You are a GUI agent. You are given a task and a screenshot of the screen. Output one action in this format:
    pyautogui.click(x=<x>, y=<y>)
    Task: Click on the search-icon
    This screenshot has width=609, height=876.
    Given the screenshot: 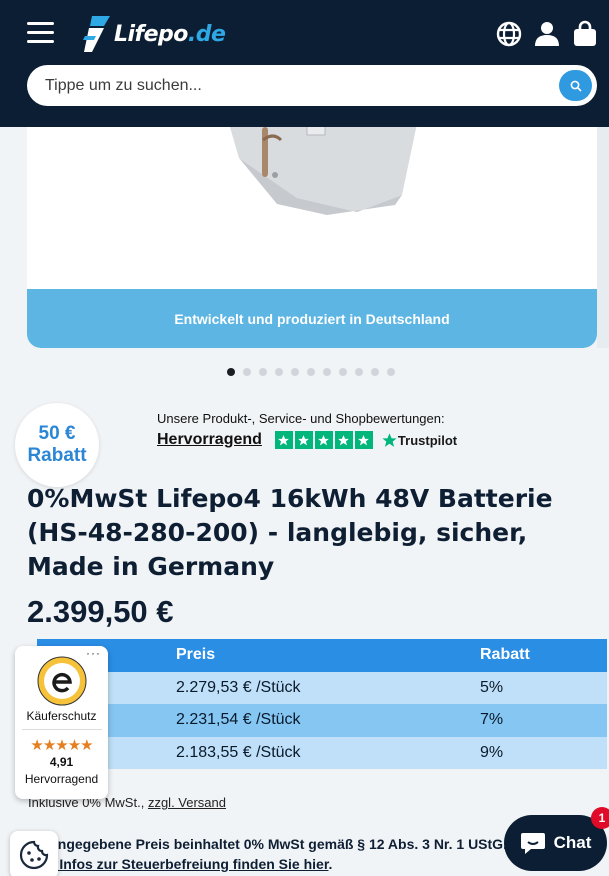 What is the action you would take?
    pyautogui.click(x=576, y=86)
    